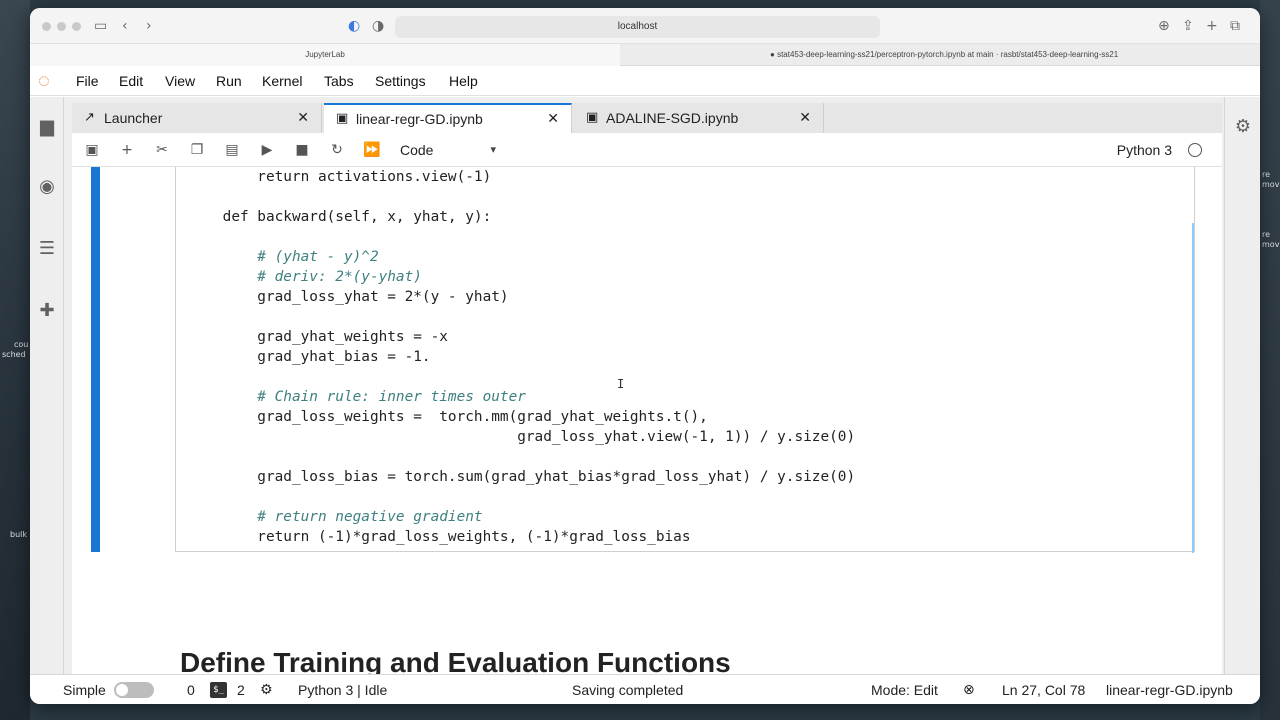 The height and width of the screenshot is (720, 1280). Describe the element at coordinates (89, 117) in the screenshot. I see `launcher-icon: ↗` at that location.